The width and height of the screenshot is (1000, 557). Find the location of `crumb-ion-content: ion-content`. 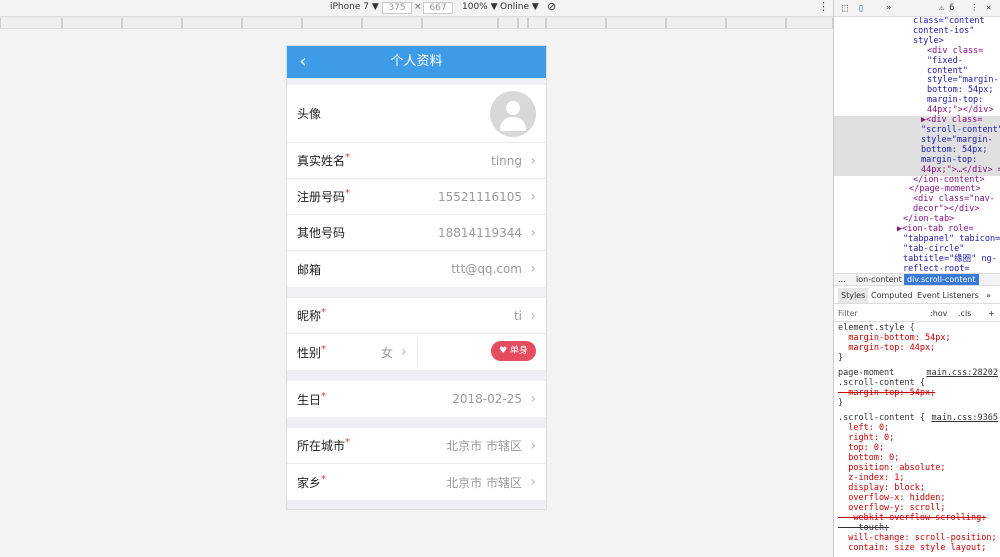

crumb-ion-content: ion-content is located at coordinates (879, 279).